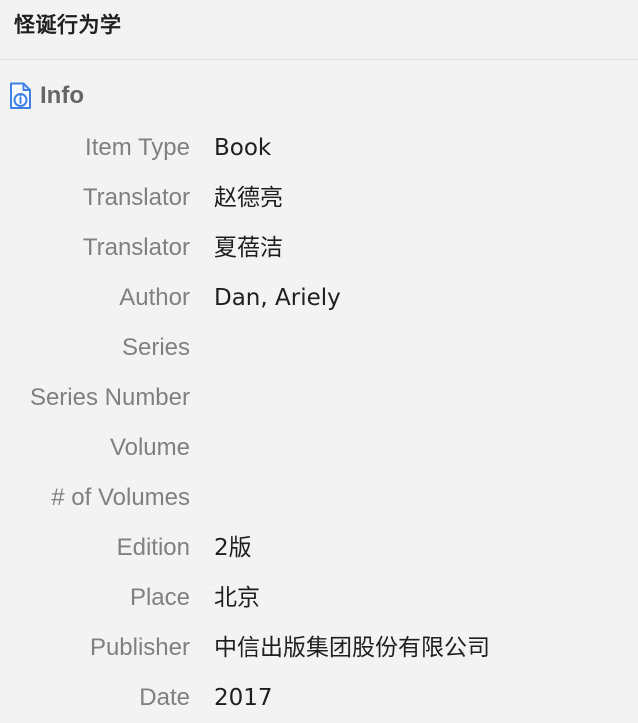  Describe the element at coordinates (426, 648) in the screenshot. I see `field-value-publisher: 中信出版集团股份有限公司` at that location.